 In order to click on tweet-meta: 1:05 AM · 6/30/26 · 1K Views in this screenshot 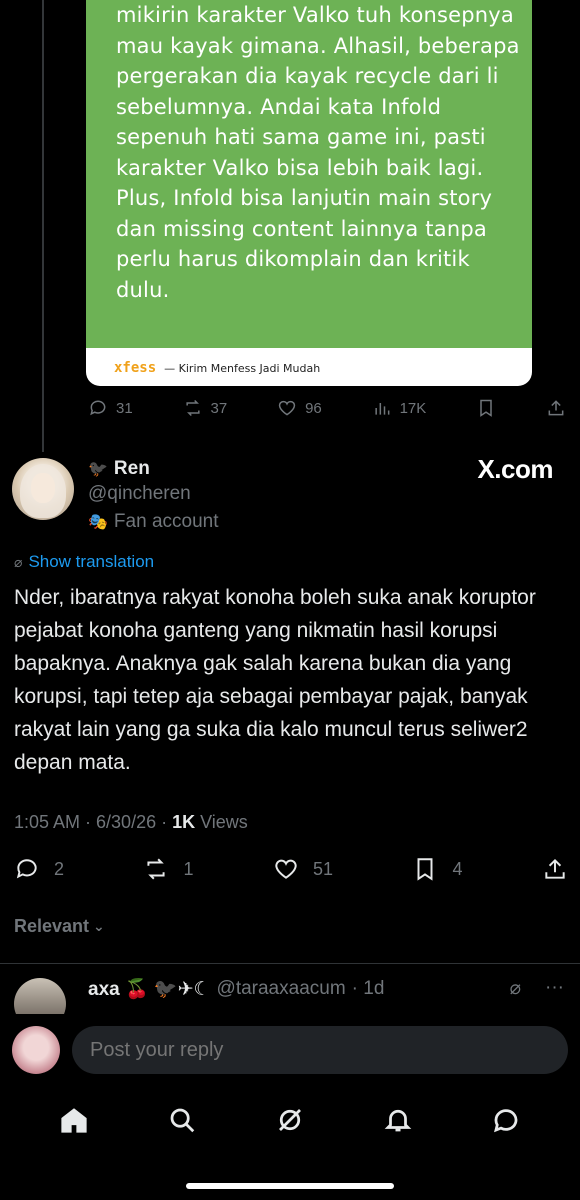, I will do `click(131, 822)`.